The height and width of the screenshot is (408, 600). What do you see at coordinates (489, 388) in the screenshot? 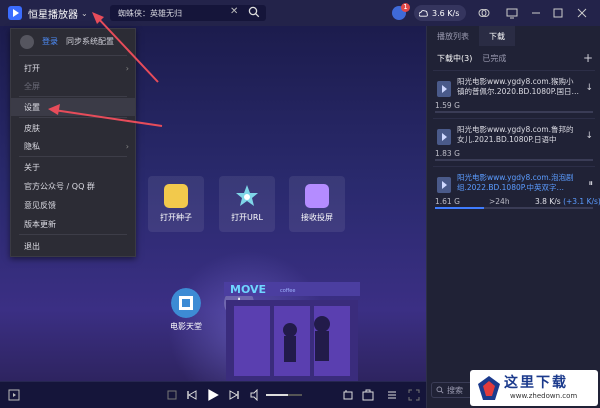
I see `watermark-logo` at bounding box center [489, 388].